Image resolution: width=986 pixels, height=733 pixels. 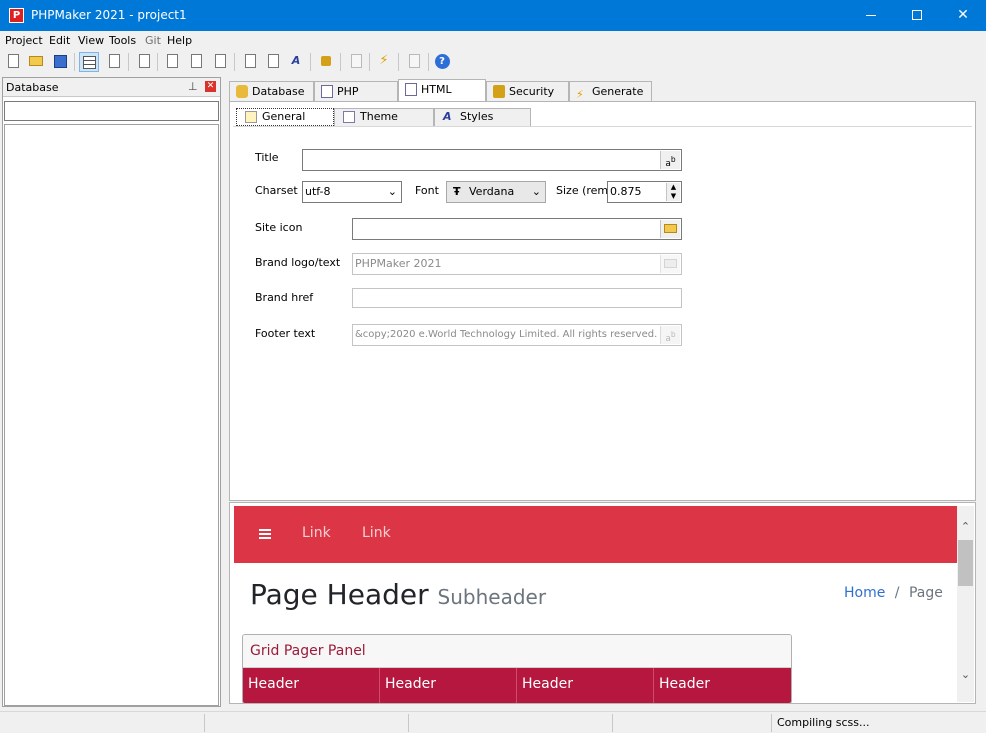 What do you see at coordinates (196, 62) in the screenshot?
I see `templates-button` at bounding box center [196, 62].